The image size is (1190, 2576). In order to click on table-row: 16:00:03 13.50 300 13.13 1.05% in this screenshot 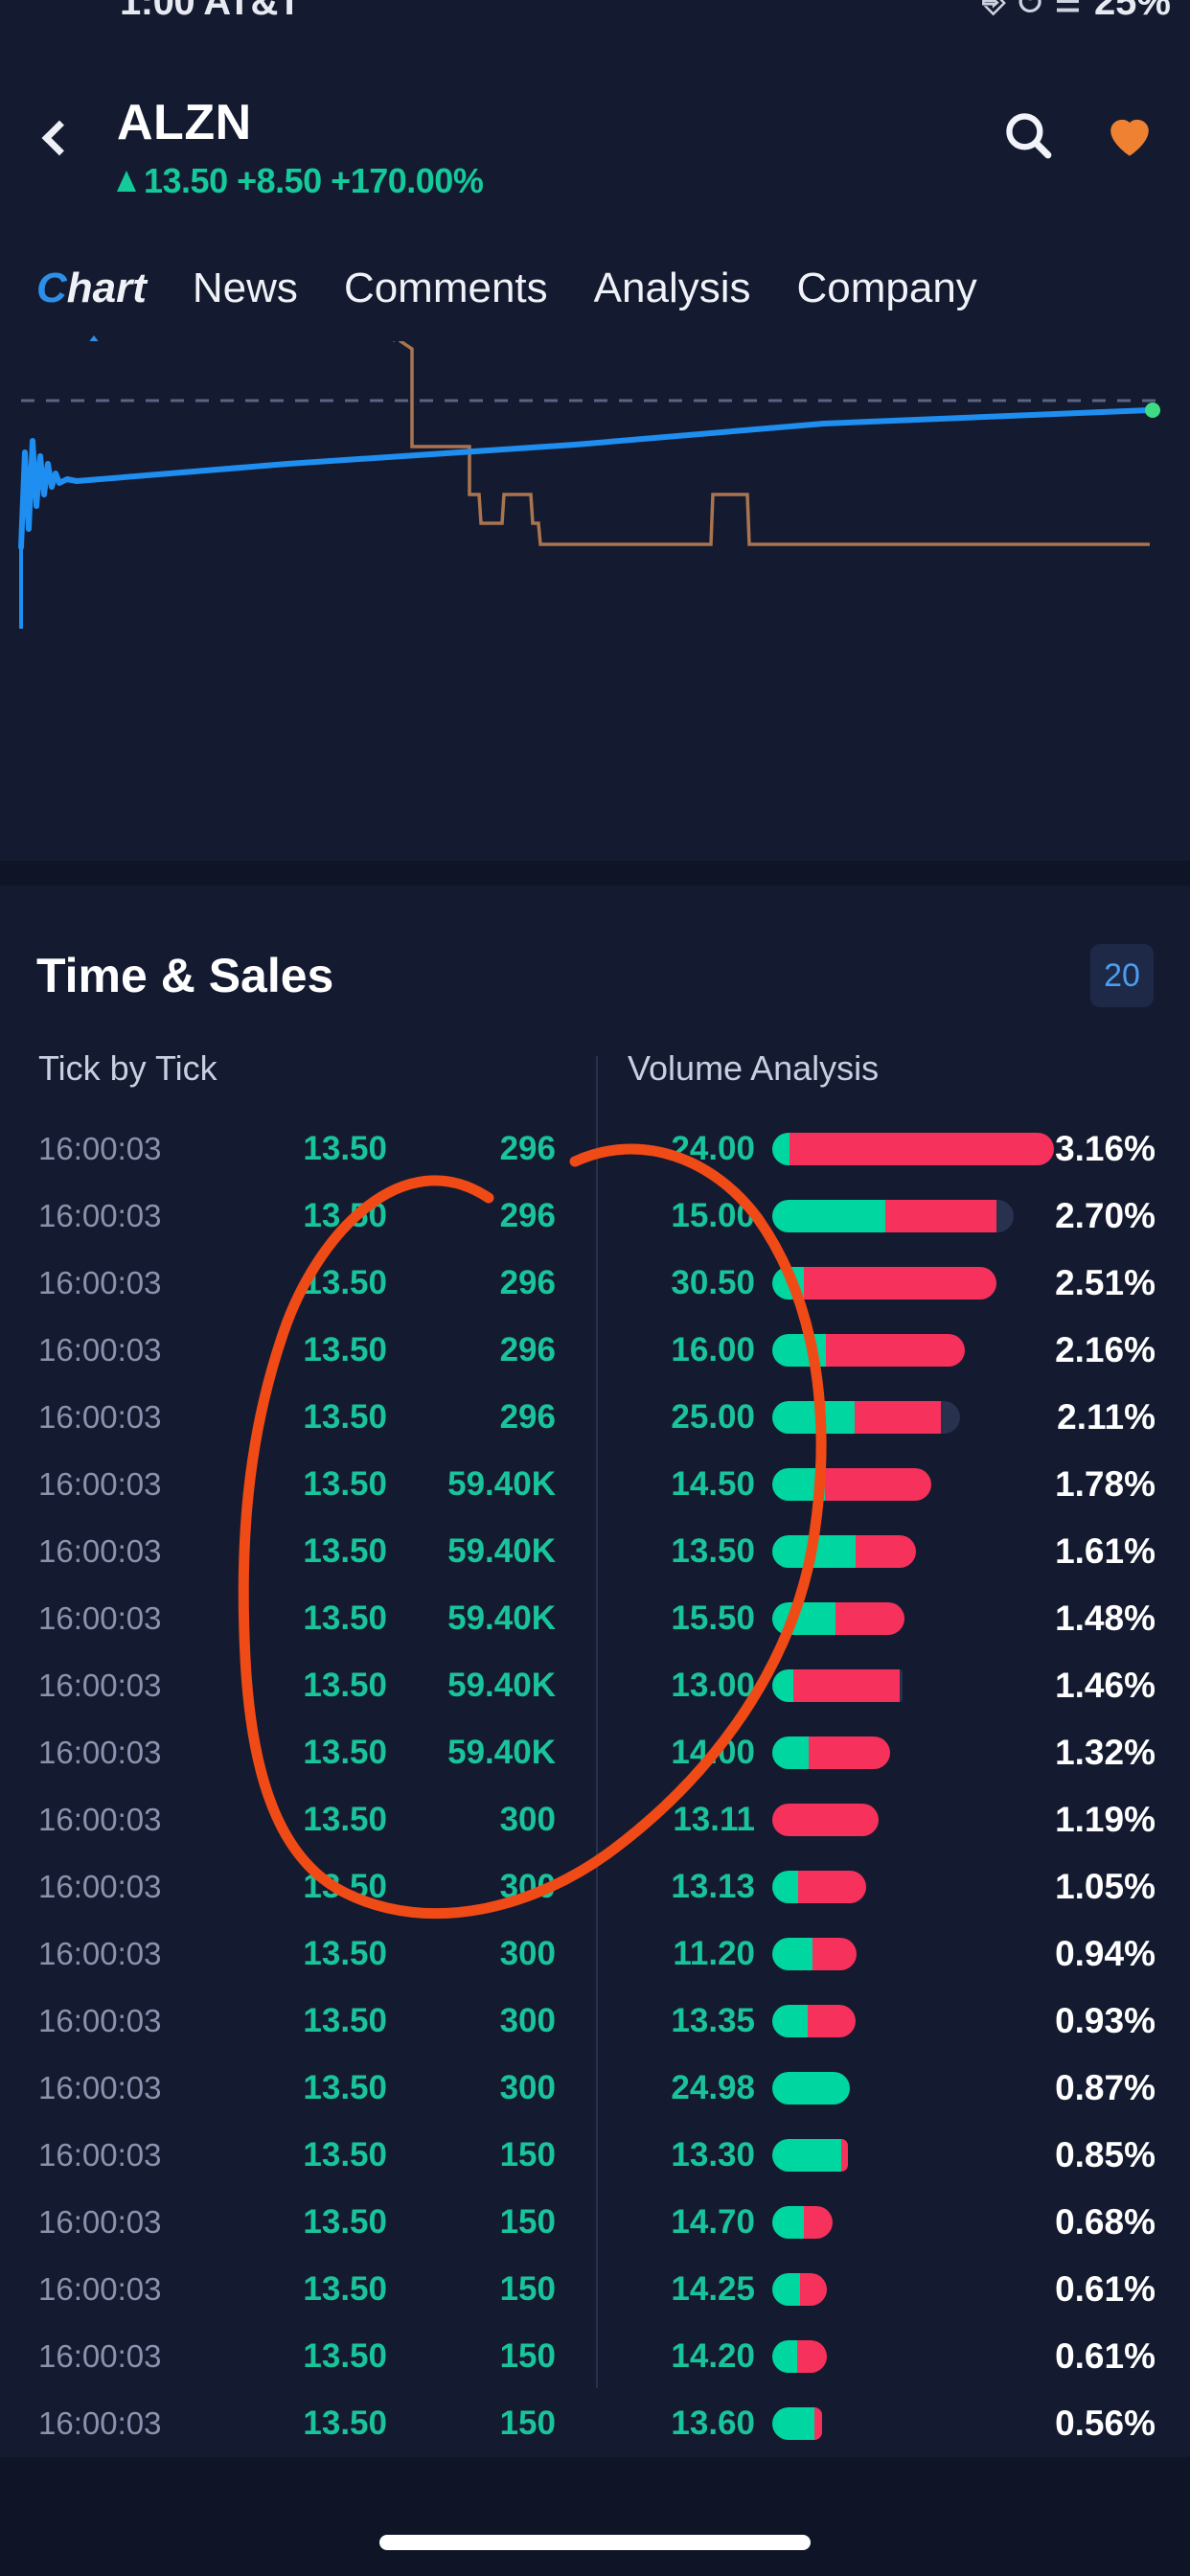, I will do `click(595, 1886)`.